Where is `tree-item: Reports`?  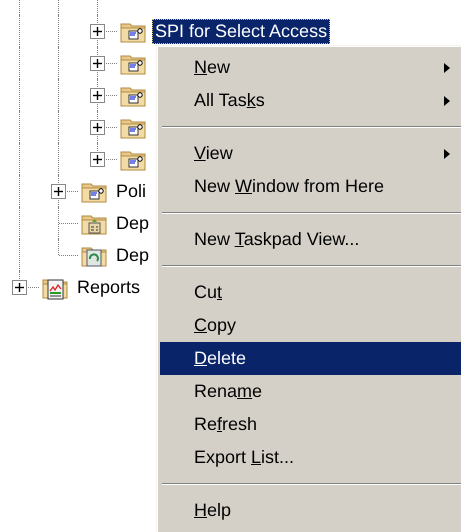
tree-item: Reports is located at coordinates (109, 287).